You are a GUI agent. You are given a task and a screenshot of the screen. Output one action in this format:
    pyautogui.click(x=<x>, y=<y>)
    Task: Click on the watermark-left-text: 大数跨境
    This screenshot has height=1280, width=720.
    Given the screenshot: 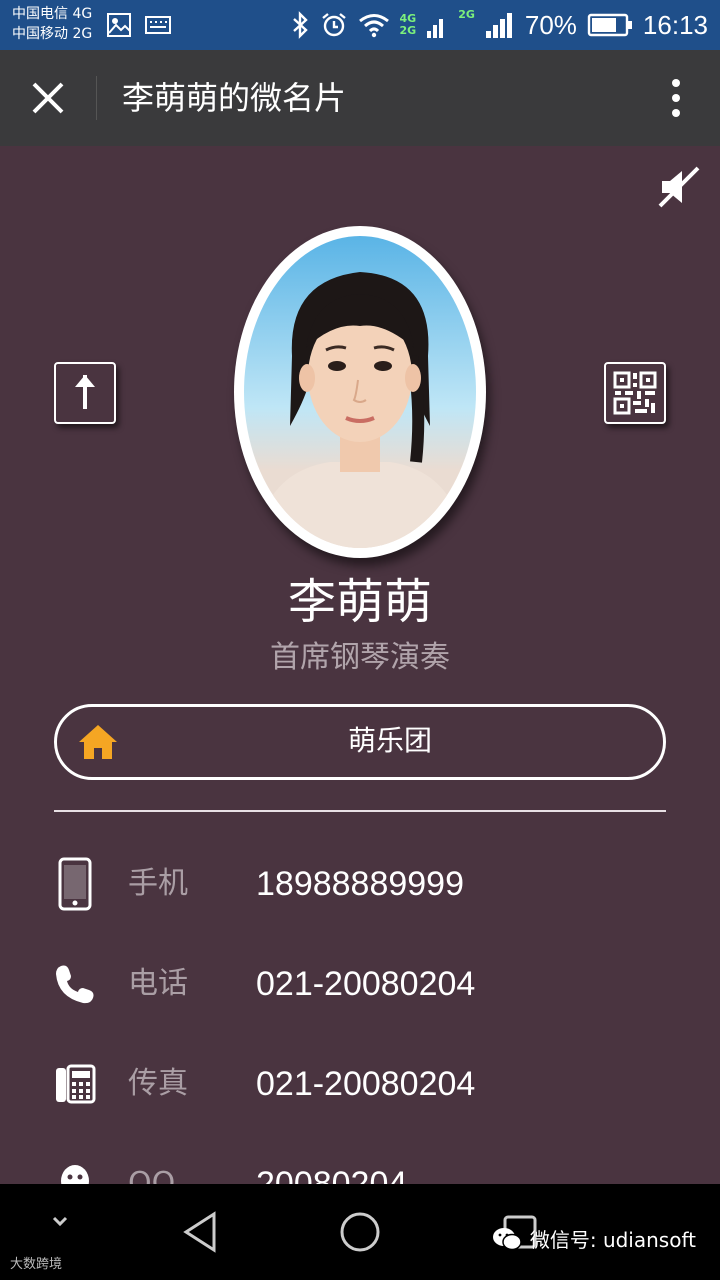 What is the action you would take?
    pyautogui.click(x=36, y=1264)
    